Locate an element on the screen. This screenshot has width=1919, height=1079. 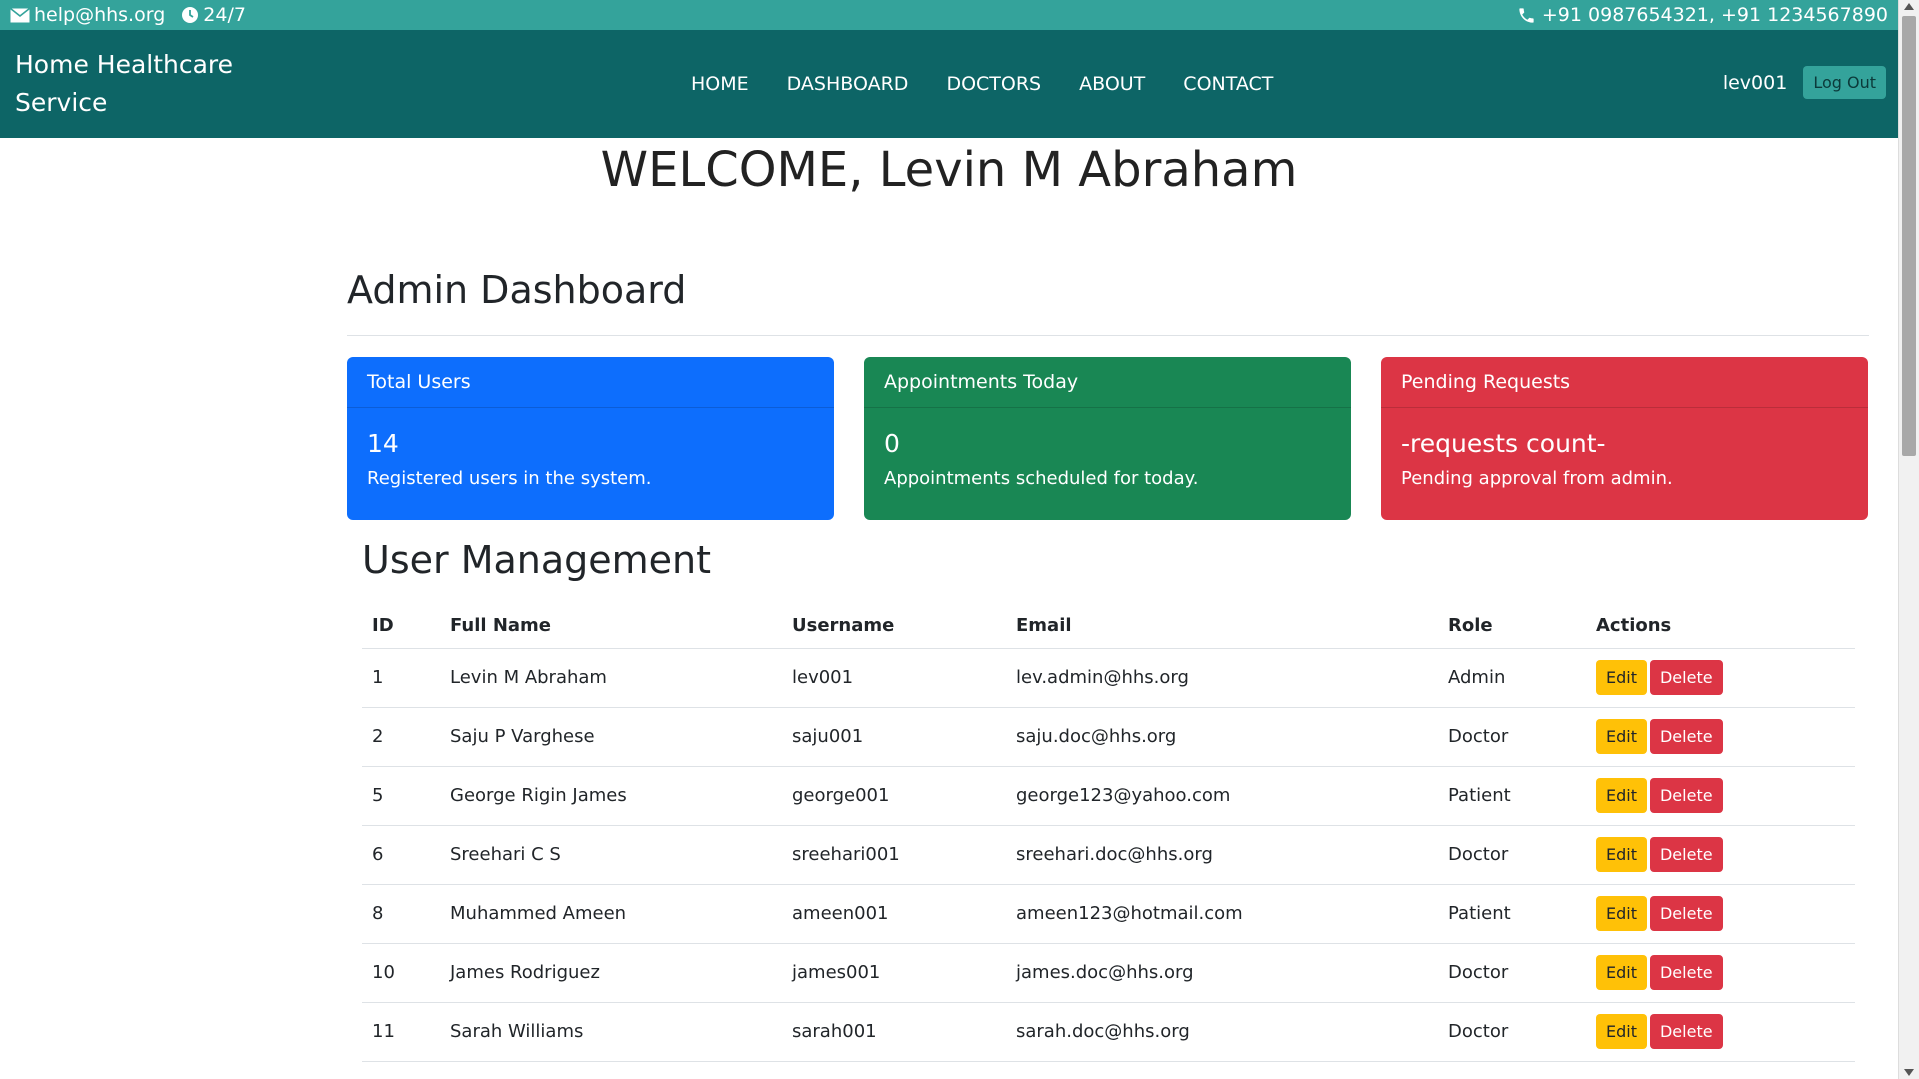
cell-id: 5 is located at coordinates (401, 796).